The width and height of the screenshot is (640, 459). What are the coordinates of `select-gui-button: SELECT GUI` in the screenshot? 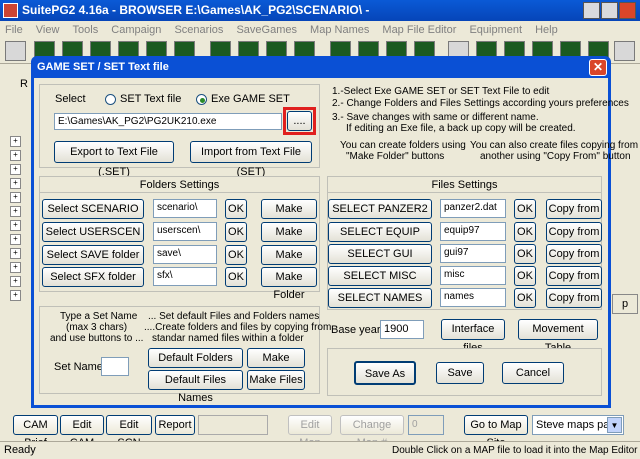 It's located at (380, 254).